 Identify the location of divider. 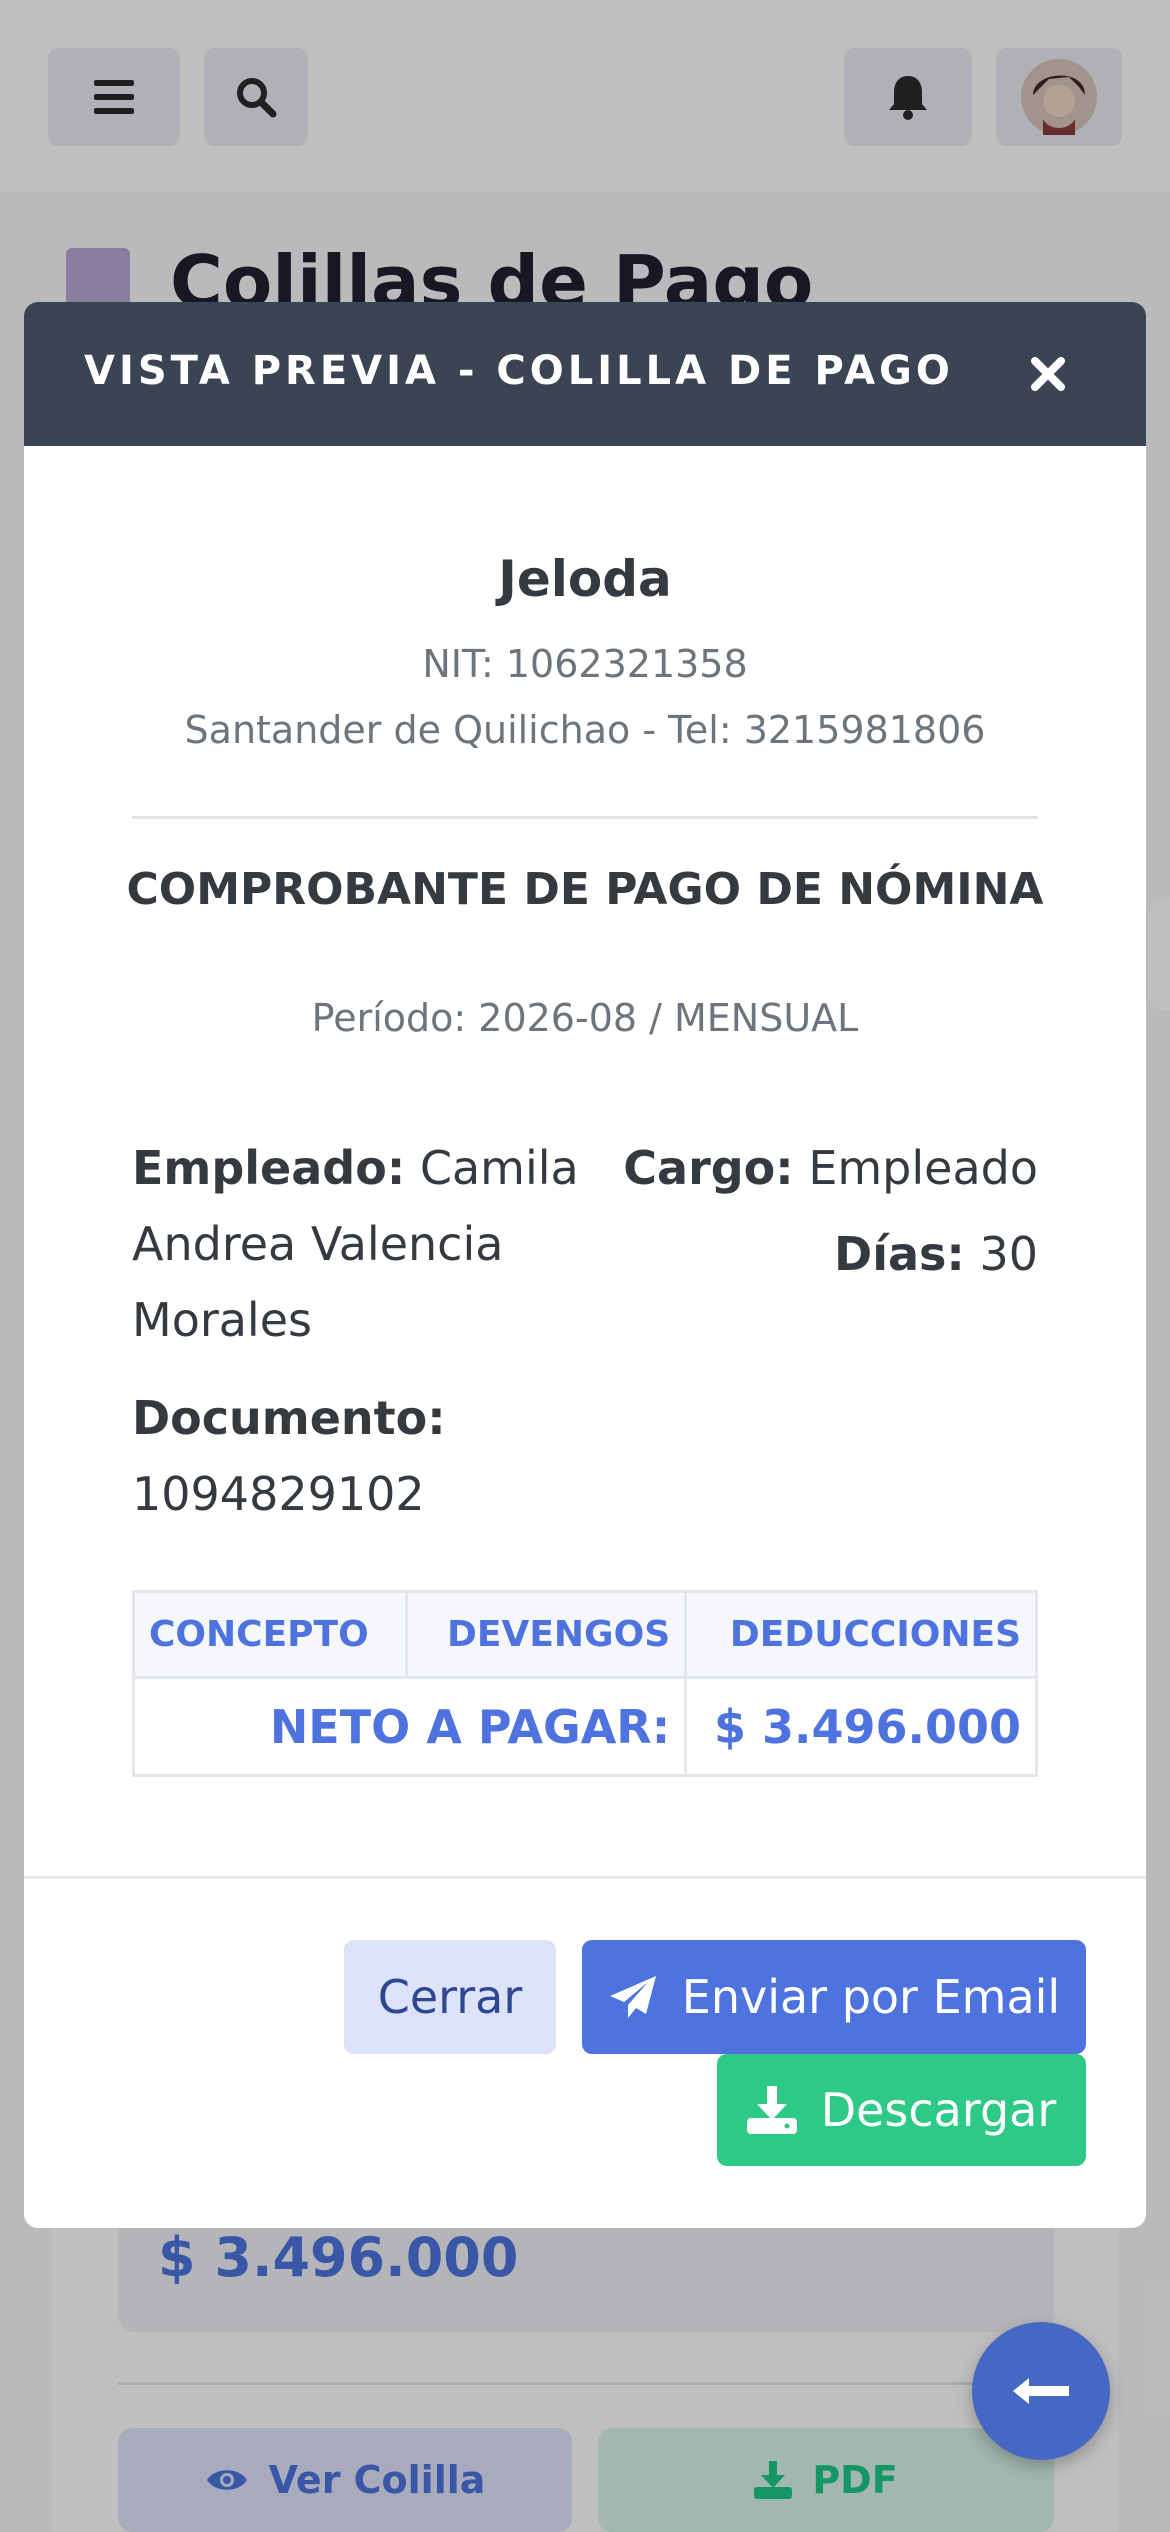
(585, 817).